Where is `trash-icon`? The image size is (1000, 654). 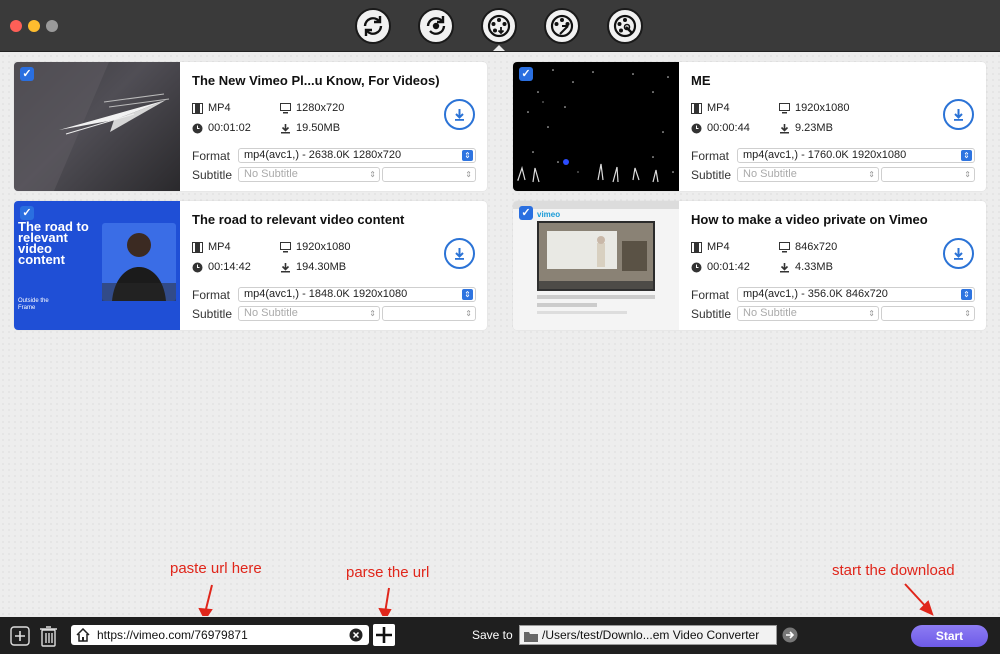
trash-icon is located at coordinates (48, 636).